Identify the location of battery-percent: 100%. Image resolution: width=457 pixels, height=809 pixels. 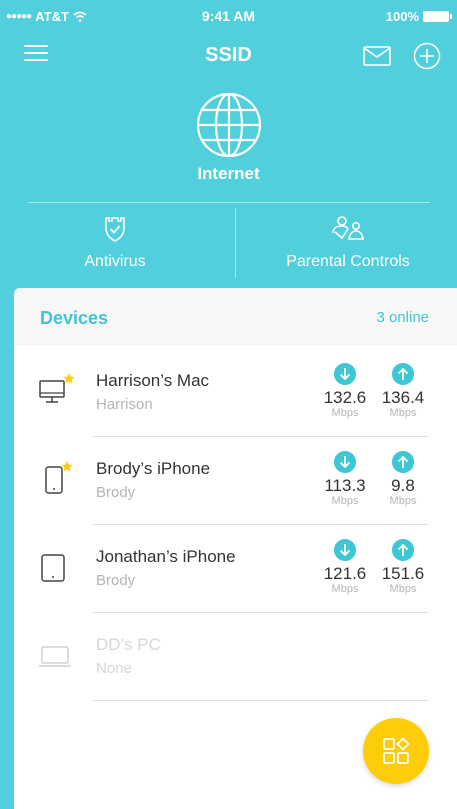
(402, 16).